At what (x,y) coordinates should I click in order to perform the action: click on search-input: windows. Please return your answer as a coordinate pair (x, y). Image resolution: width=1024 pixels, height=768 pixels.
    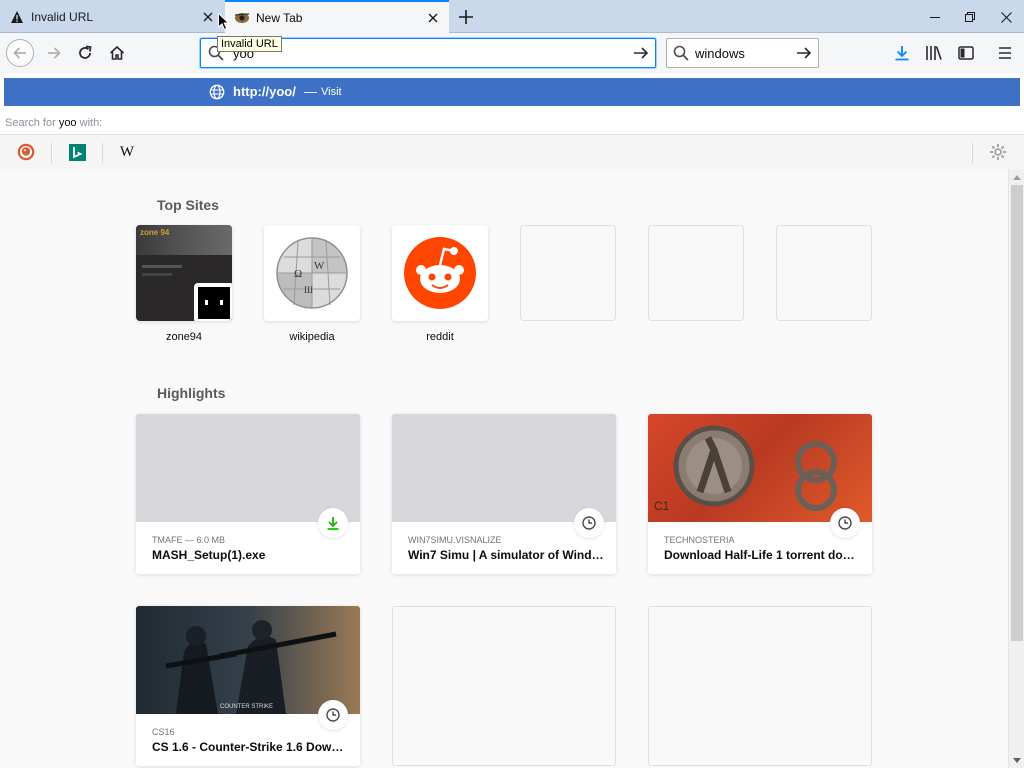
    Looking at the image, I should click on (742, 53).